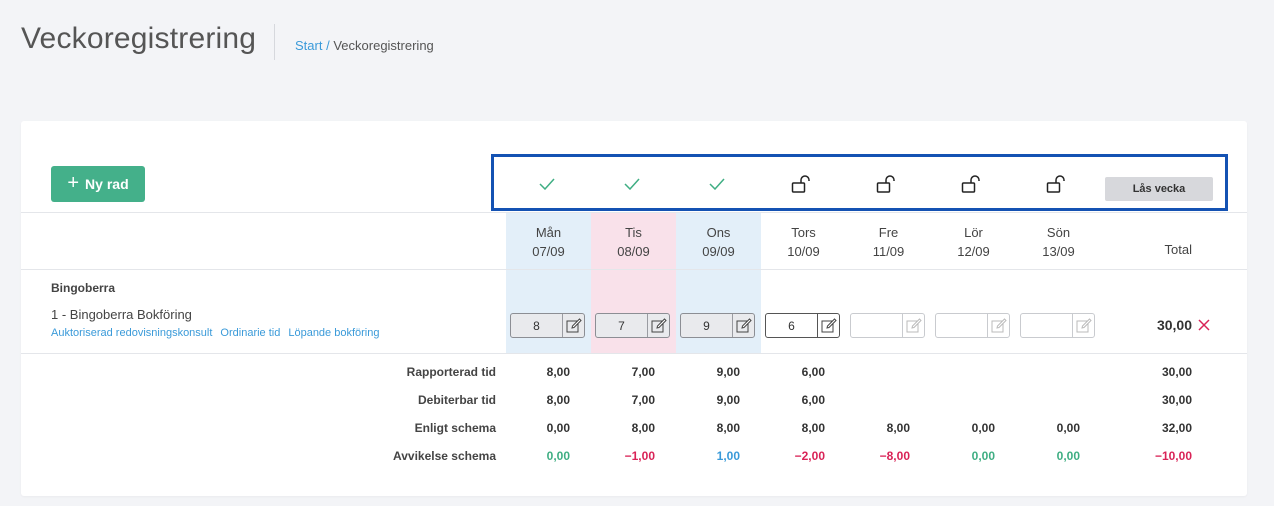 Image resolution: width=1274 pixels, height=506 pixels. What do you see at coordinates (455, 428) in the screenshot?
I see `summary-label: Enligt schema` at bounding box center [455, 428].